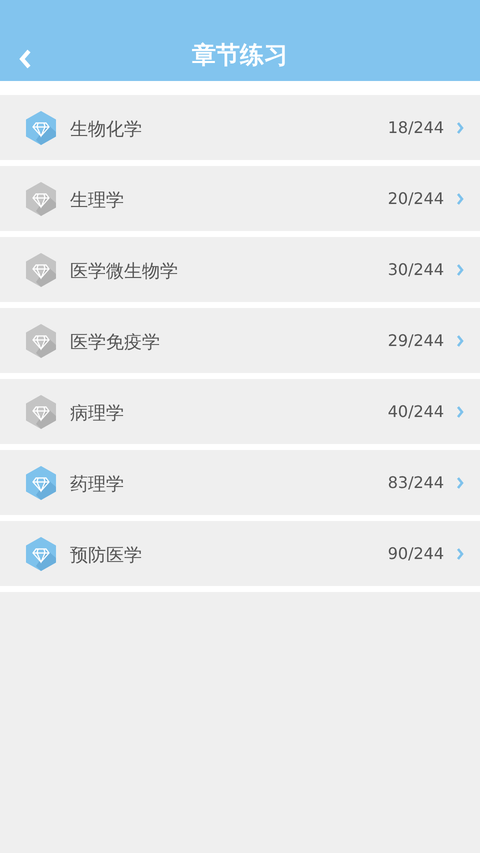 This screenshot has height=853, width=480. What do you see at coordinates (240, 127) in the screenshot?
I see `chapter-item: 生物化学 18/244` at bounding box center [240, 127].